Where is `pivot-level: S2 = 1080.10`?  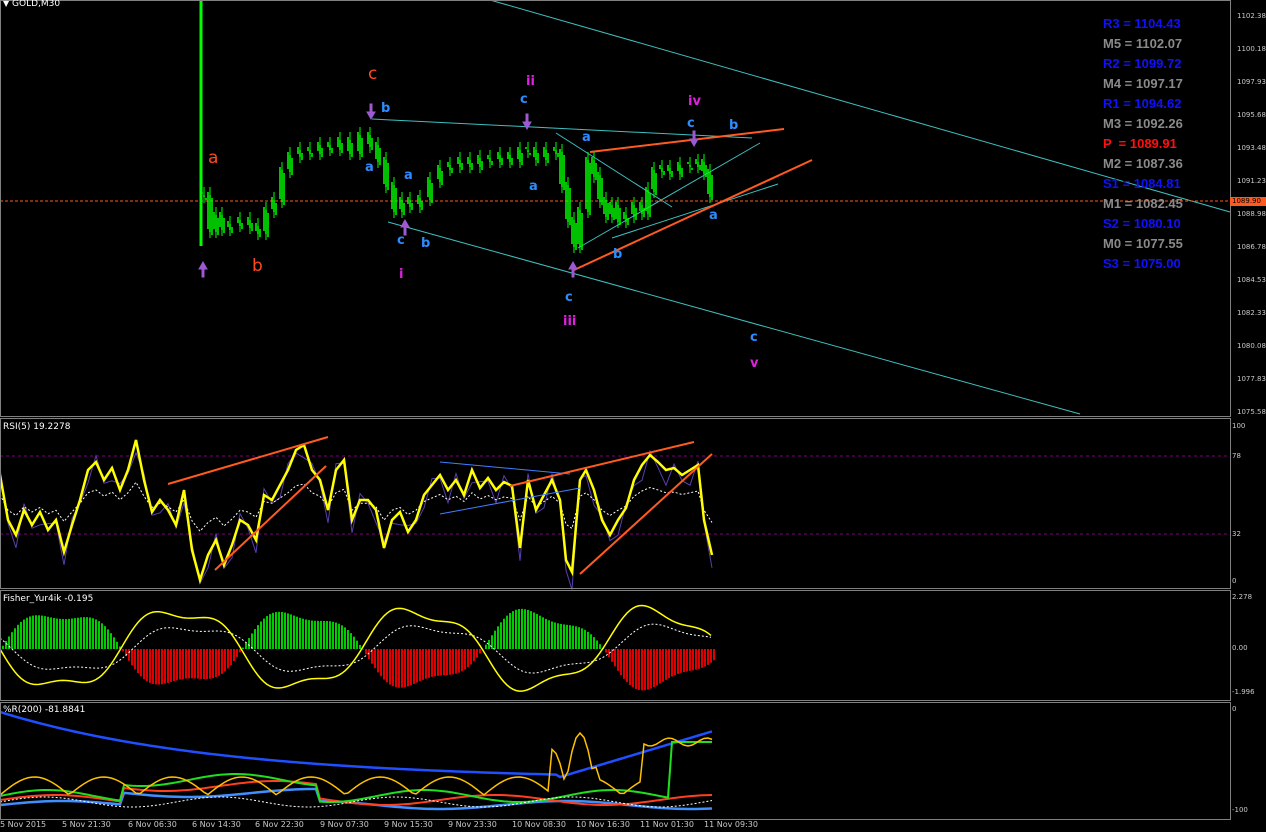 pivot-level: S2 = 1080.10 is located at coordinates (1142, 223).